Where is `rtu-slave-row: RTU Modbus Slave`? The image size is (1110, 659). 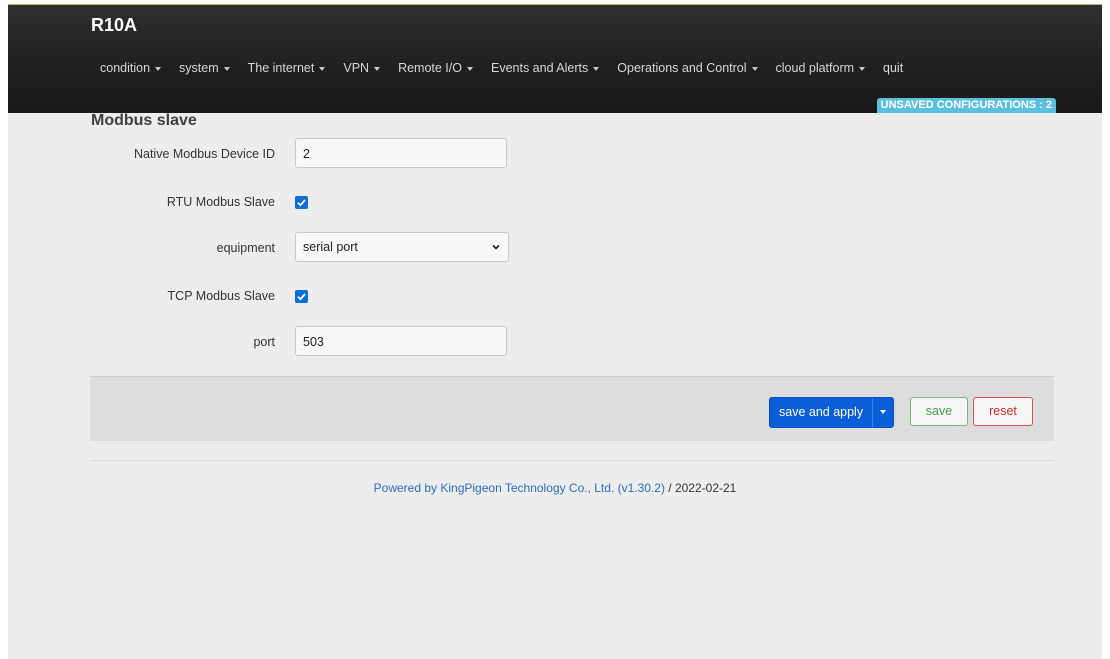 rtu-slave-row: RTU Modbus Slave is located at coordinates (391, 202).